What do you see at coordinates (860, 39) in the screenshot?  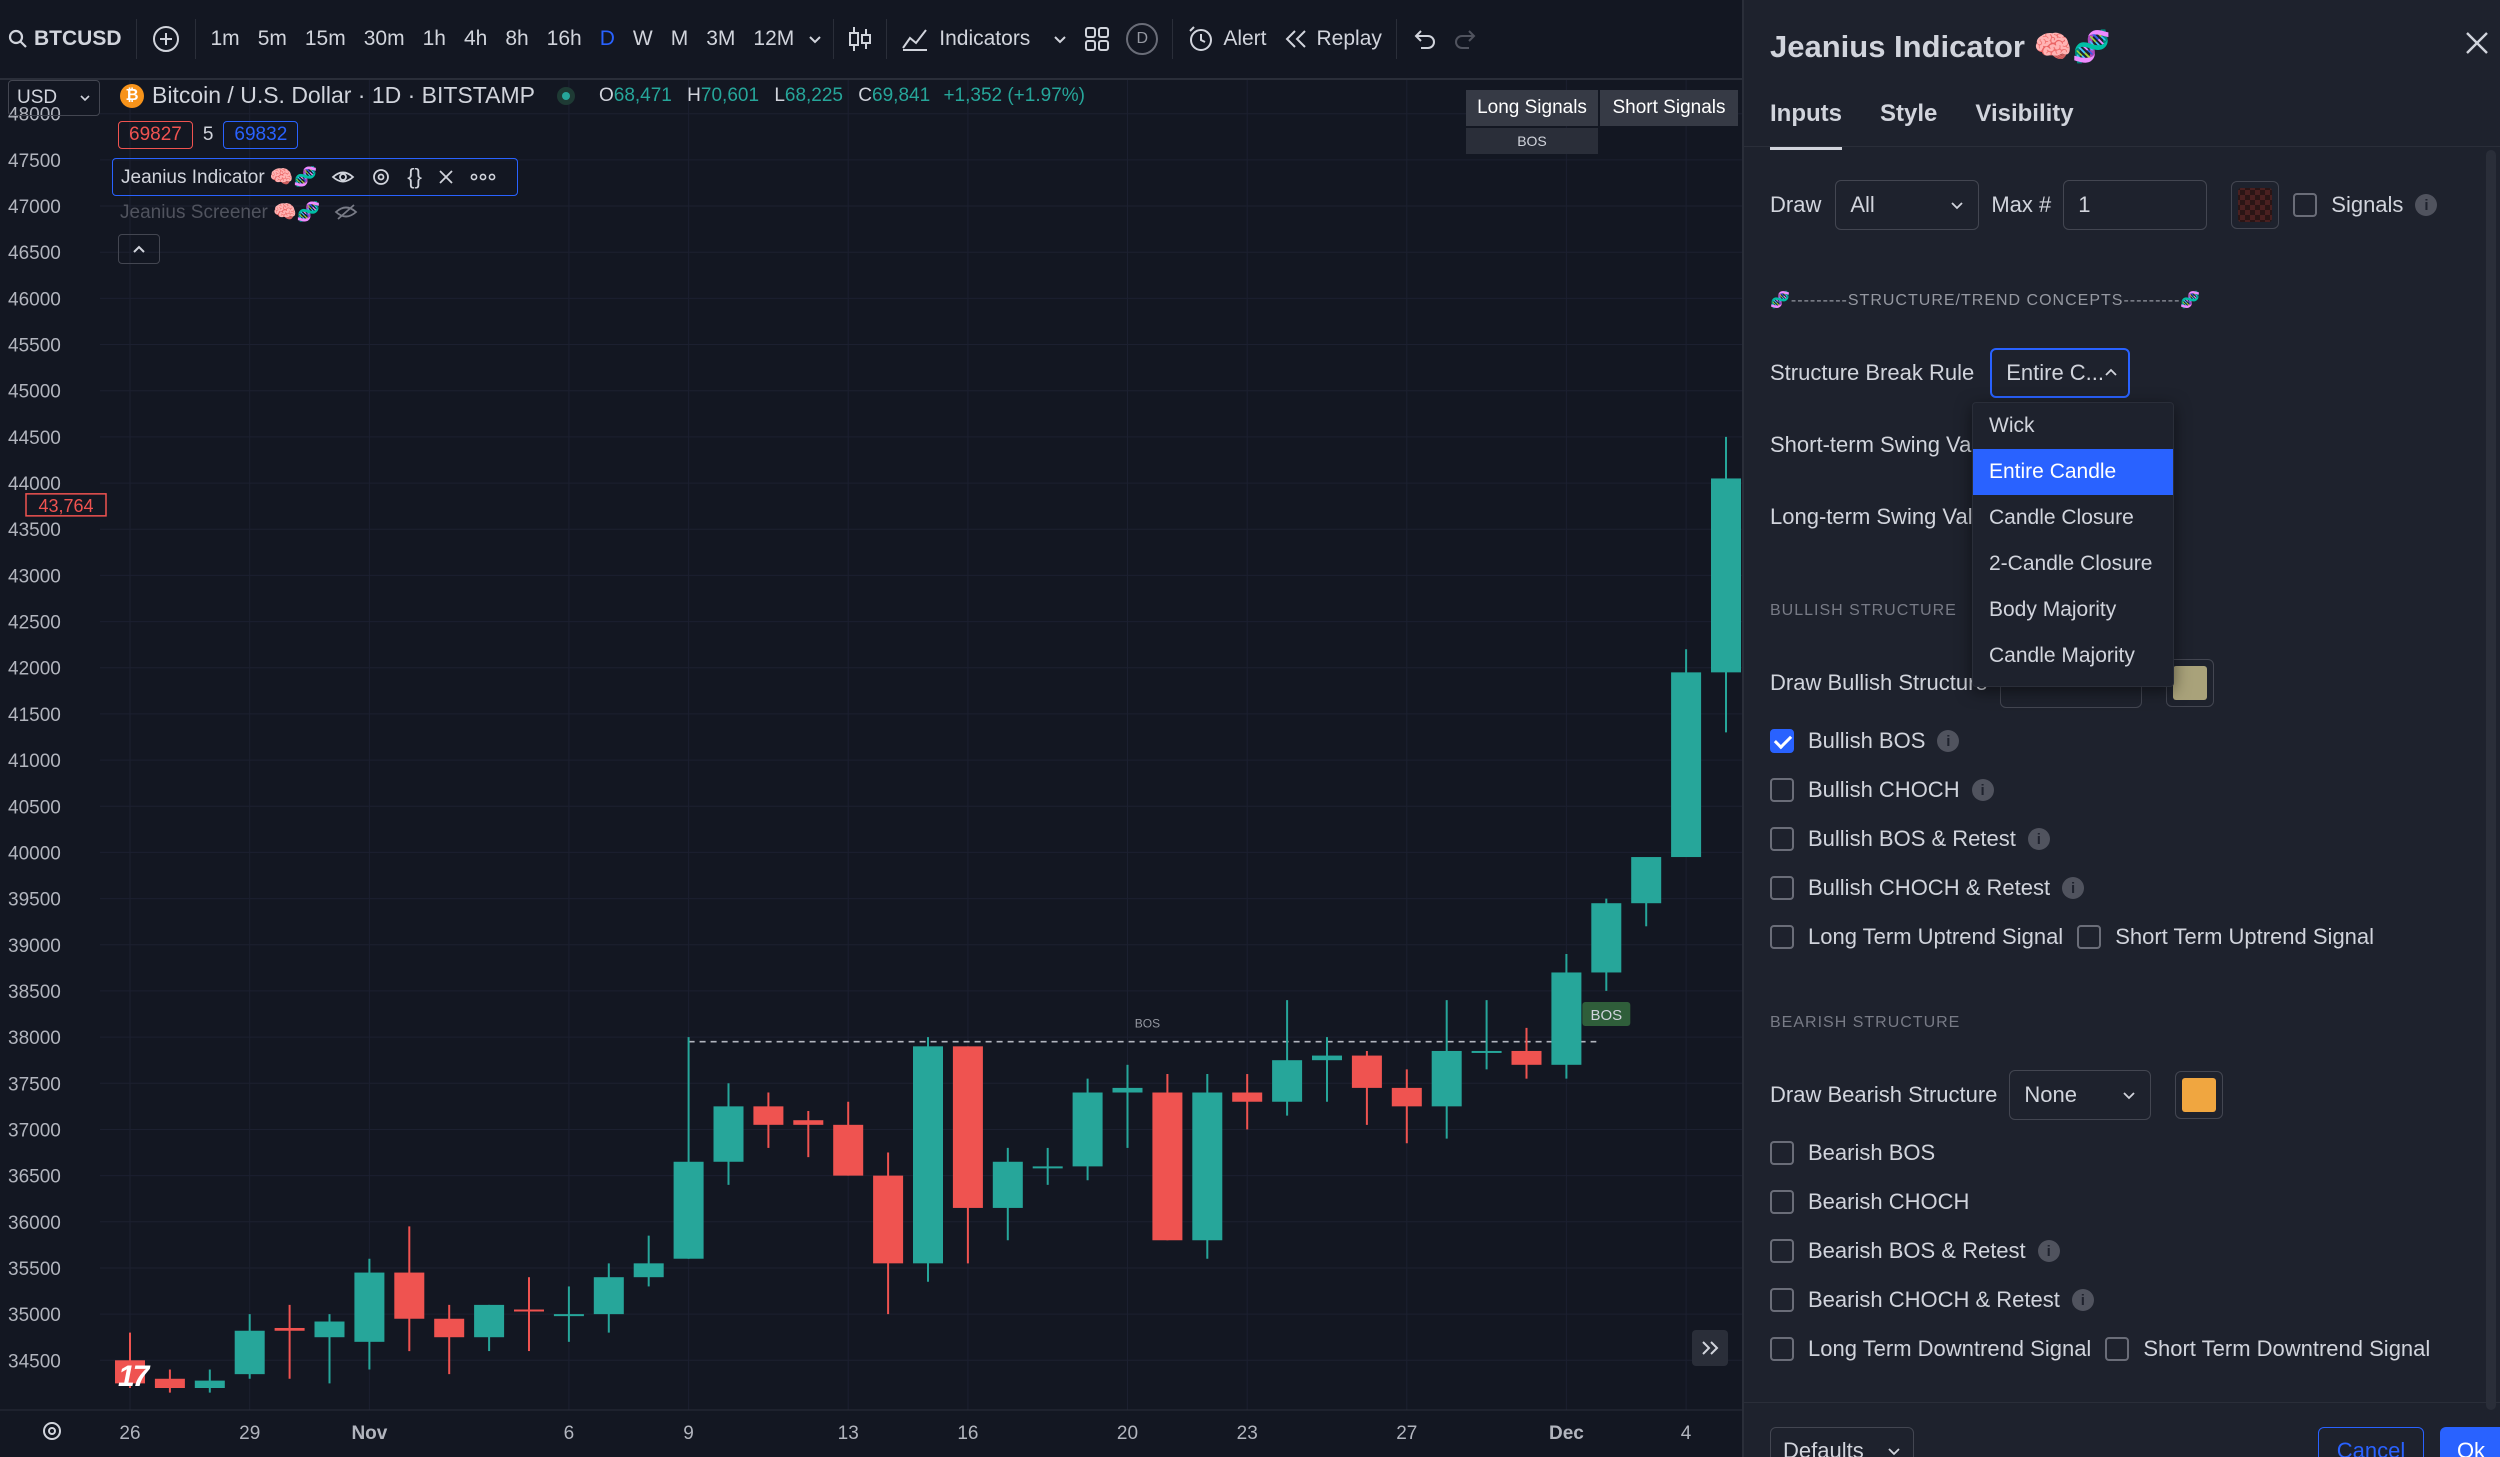 I see `chart-type-button` at bounding box center [860, 39].